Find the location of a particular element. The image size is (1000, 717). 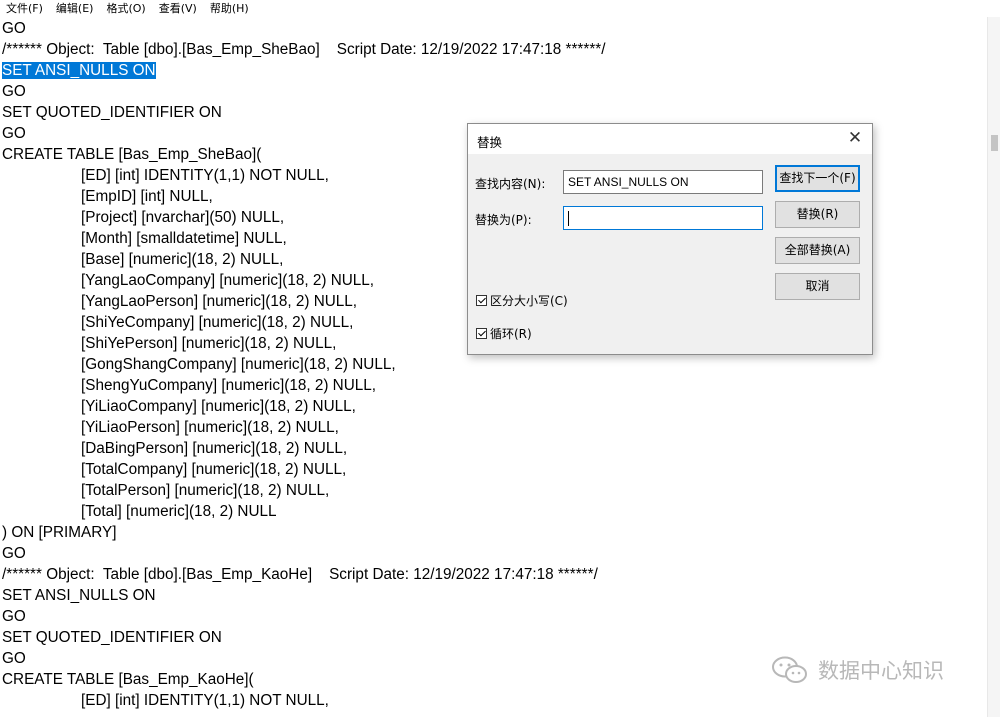

dialog-titlebar: 替换 ✕ is located at coordinates (670, 139).